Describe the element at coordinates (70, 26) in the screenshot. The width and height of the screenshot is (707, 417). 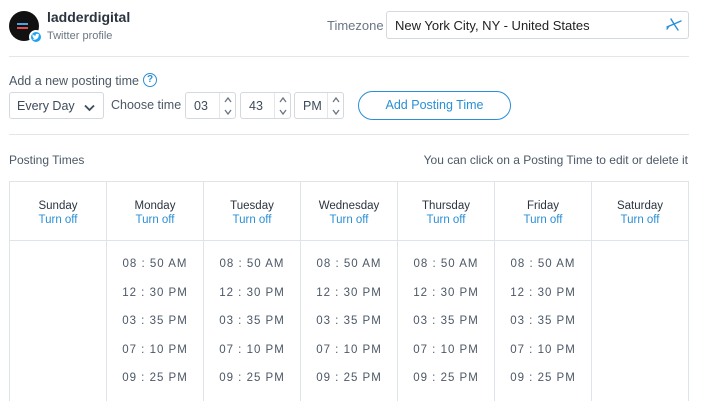
I see `profile-header: ladderdigital Twitter profile` at that location.